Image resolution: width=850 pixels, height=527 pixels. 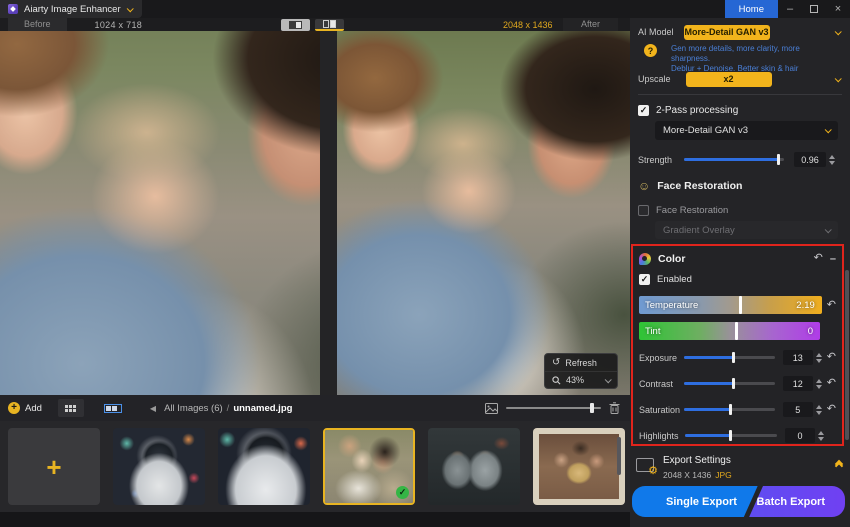 What do you see at coordinates (556, 379) in the screenshot?
I see `magnifier-icon` at bounding box center [556, 379].